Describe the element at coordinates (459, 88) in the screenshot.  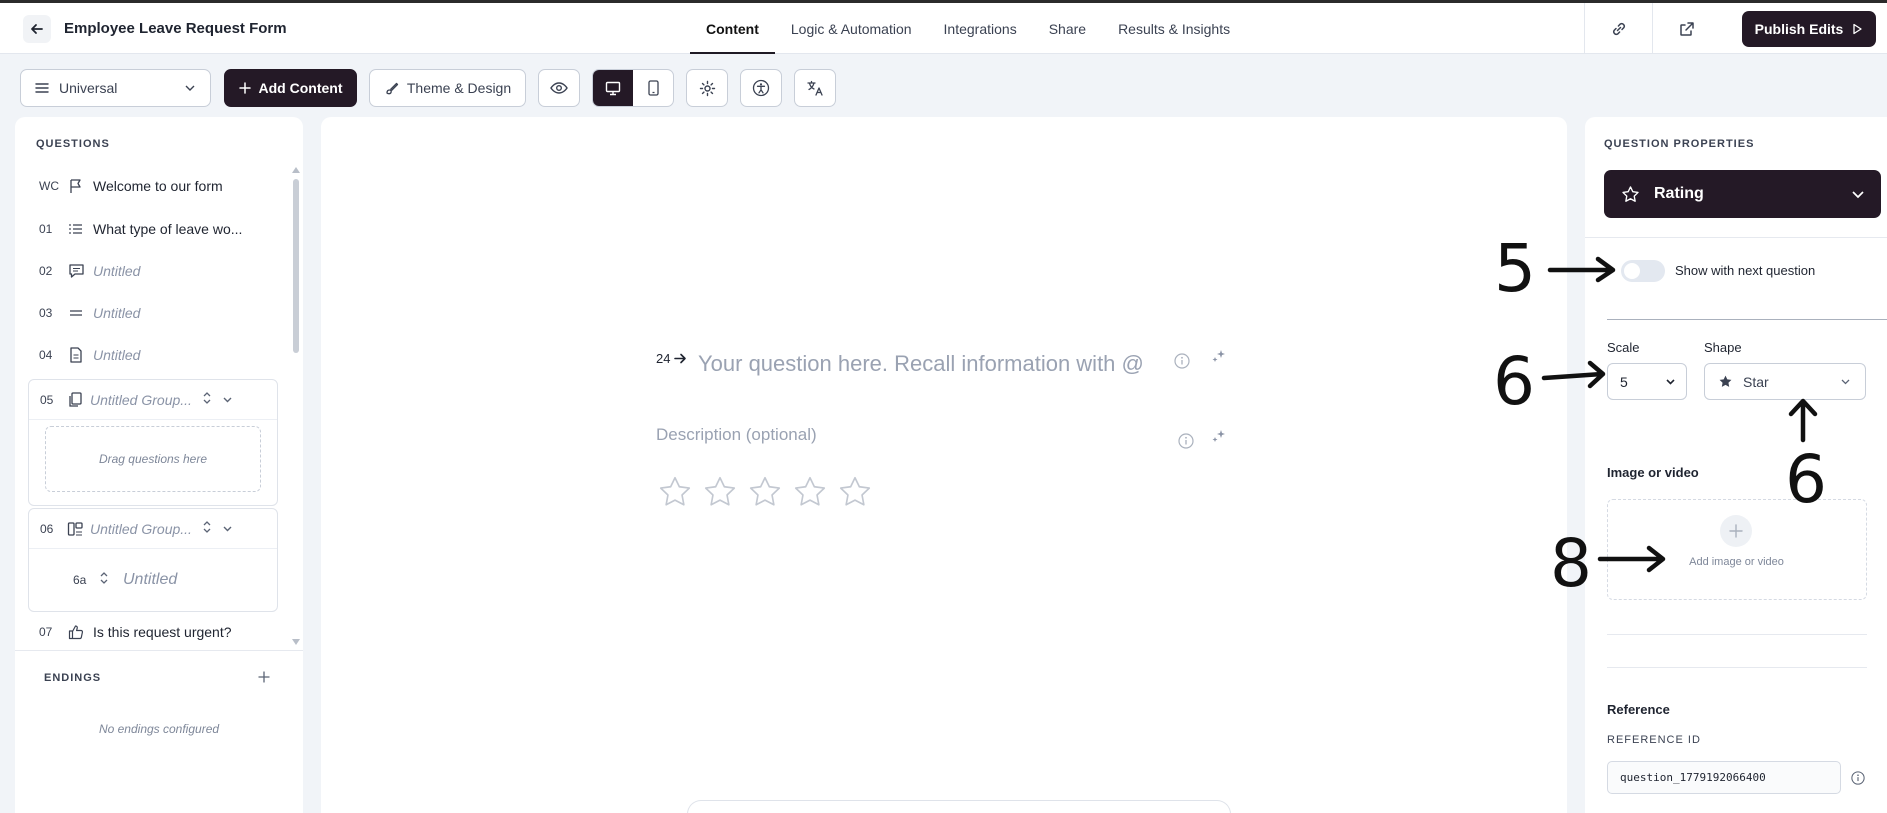
I see `theme-label: Theme & Design` at that location.